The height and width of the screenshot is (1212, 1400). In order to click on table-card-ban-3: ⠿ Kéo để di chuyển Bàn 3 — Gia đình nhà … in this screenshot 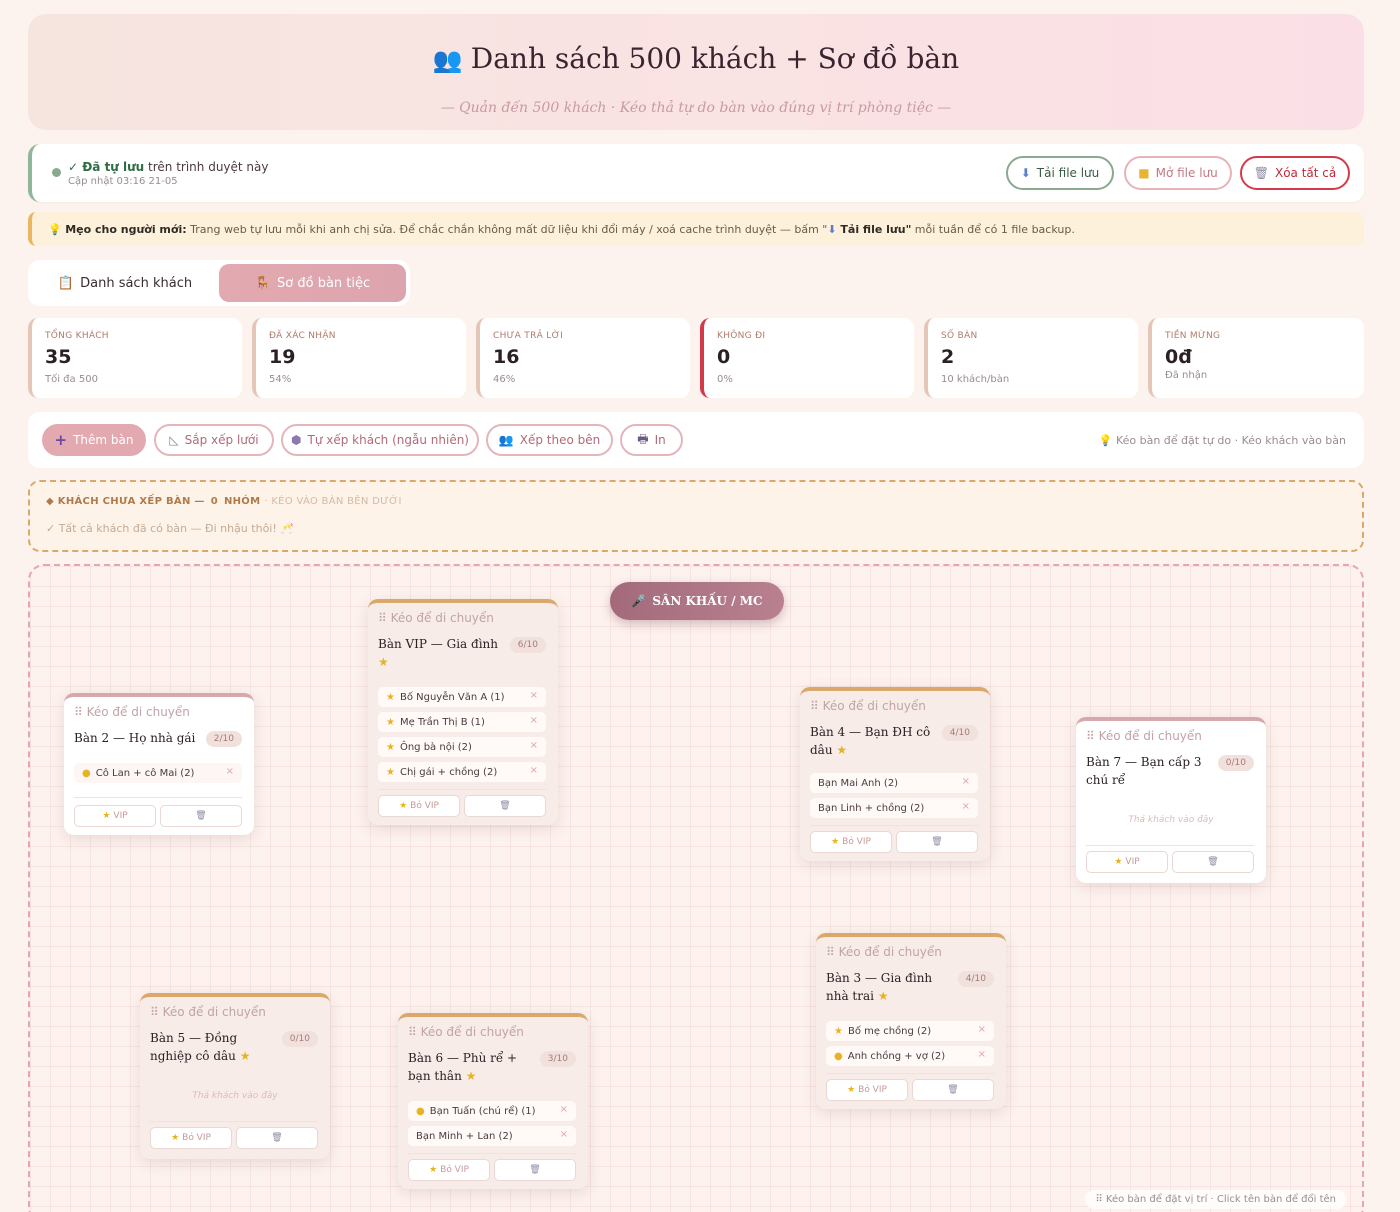, I will do `click(911, 1021)`.